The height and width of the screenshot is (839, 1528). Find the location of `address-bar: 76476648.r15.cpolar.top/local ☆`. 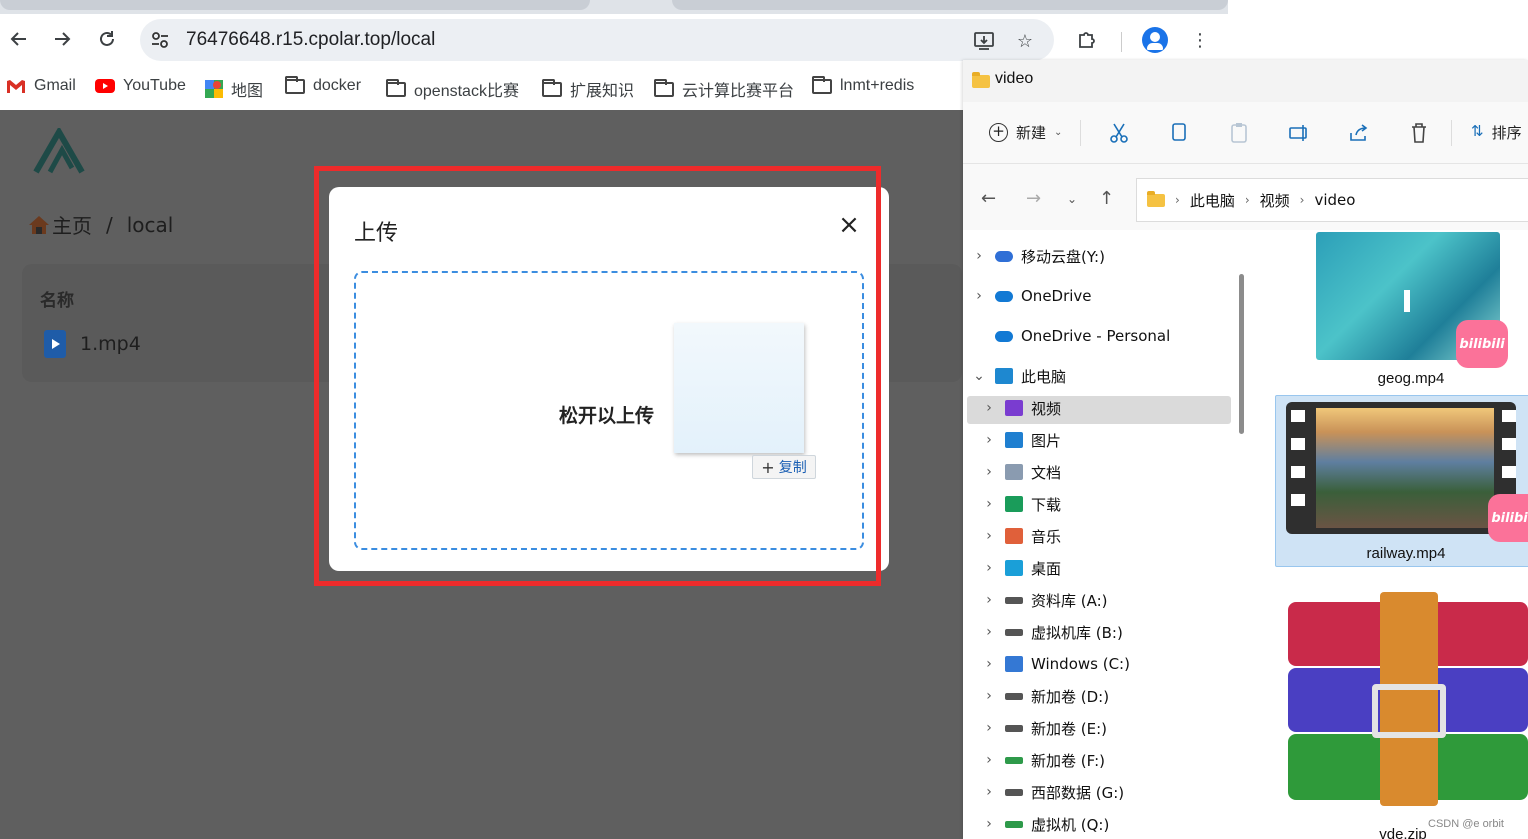

address-bar: 76476648.r15.cpolar.top/local ☆ is located at coordinates (597, 40).